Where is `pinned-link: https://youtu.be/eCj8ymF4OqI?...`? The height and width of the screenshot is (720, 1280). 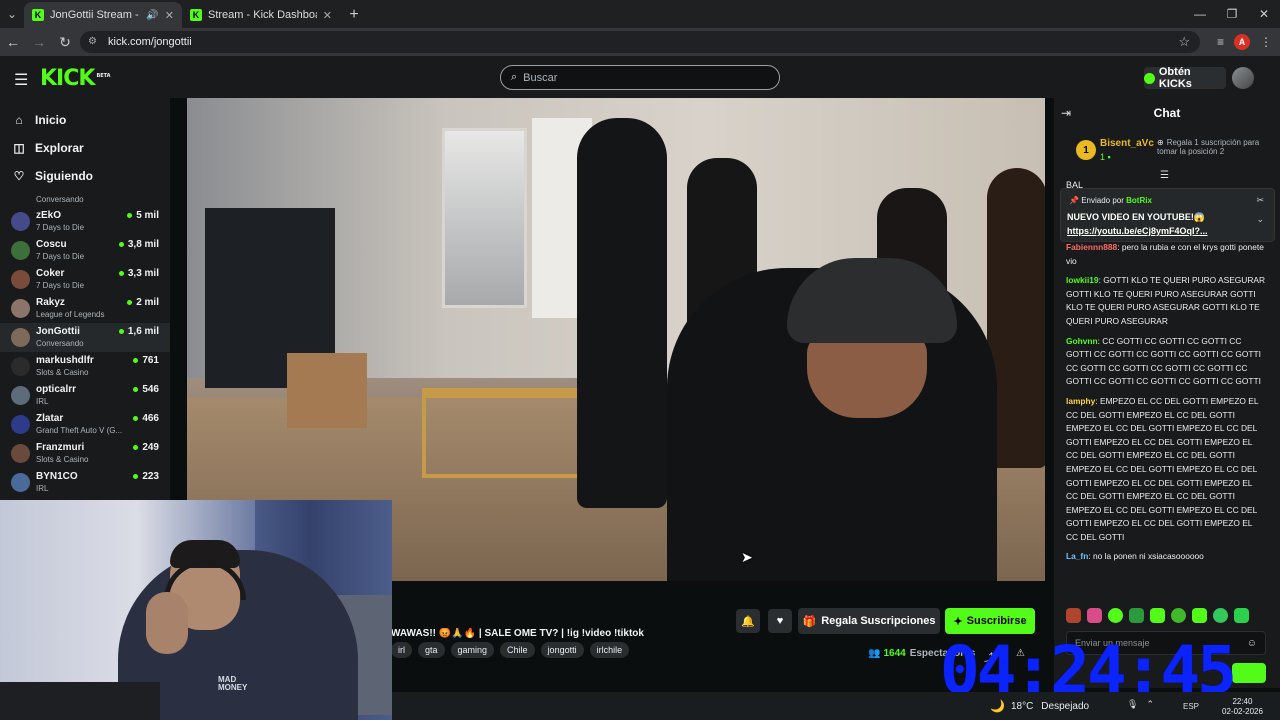 pinned-link: https://youtu.be/eCj8ymF4OqI?... is located at coordinates (1137, 231).